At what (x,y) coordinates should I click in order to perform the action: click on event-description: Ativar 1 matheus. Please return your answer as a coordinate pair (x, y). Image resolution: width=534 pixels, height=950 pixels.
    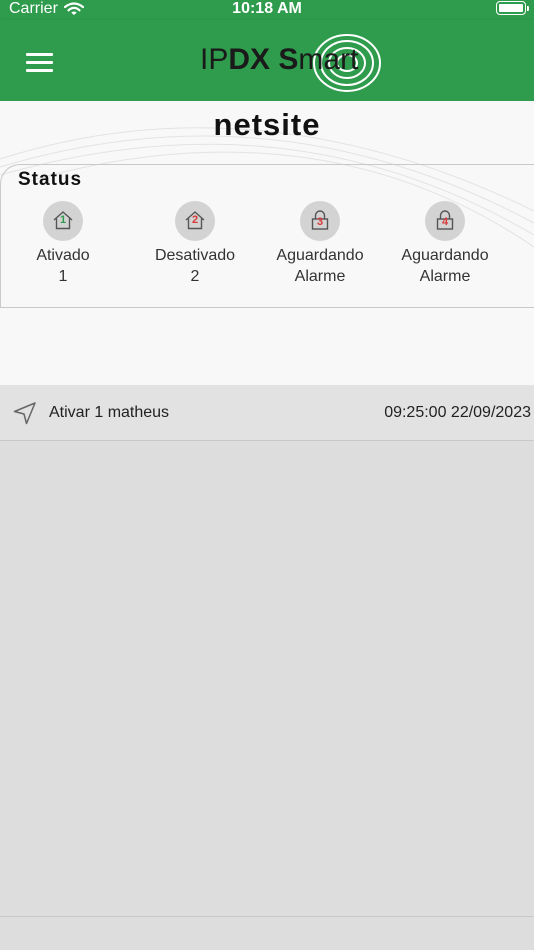
    Looking at the image, I should click on (109, 412).